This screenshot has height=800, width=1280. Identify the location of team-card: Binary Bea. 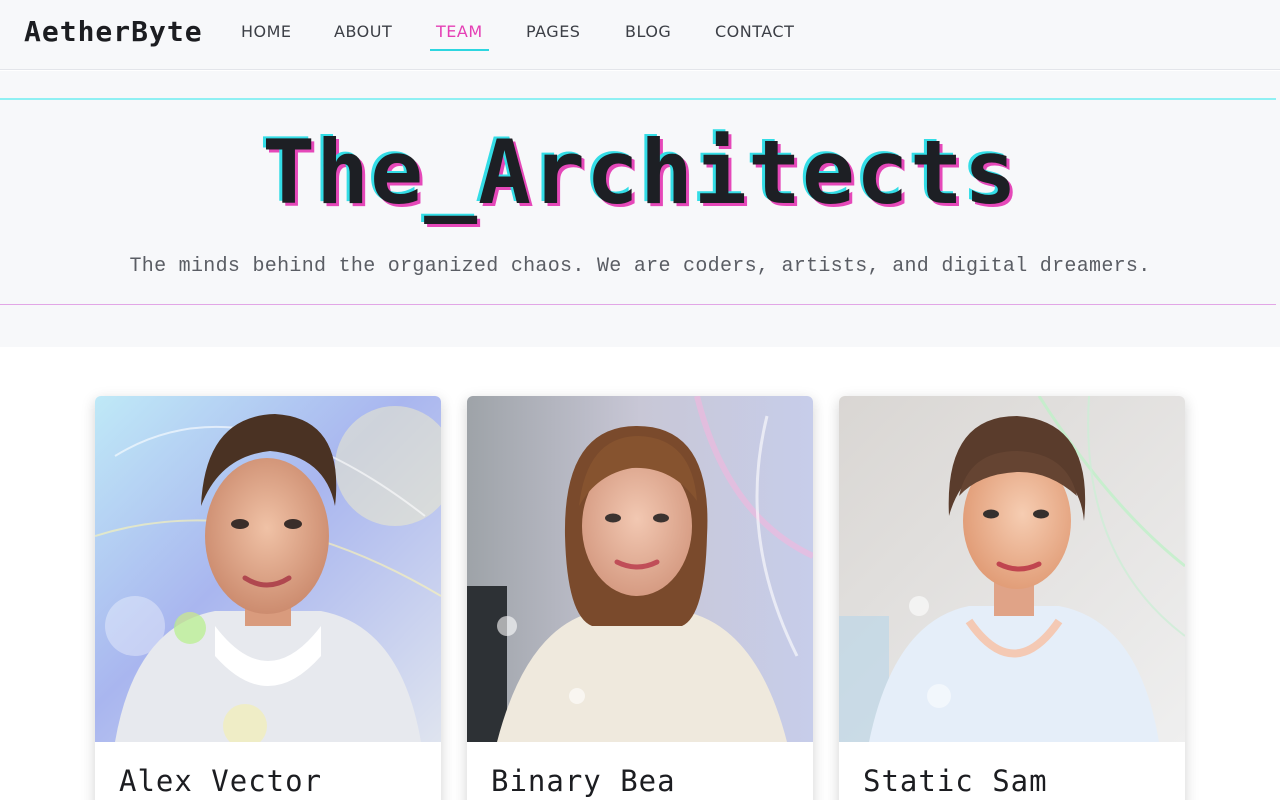
(640, 598).